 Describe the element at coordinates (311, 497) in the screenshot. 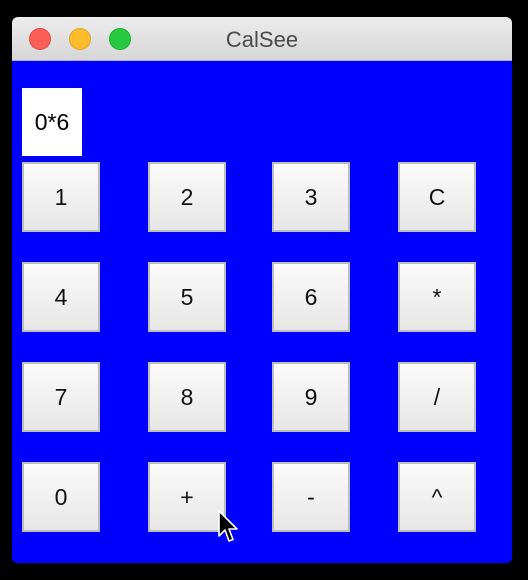

I see `minus-button: -` at that location.